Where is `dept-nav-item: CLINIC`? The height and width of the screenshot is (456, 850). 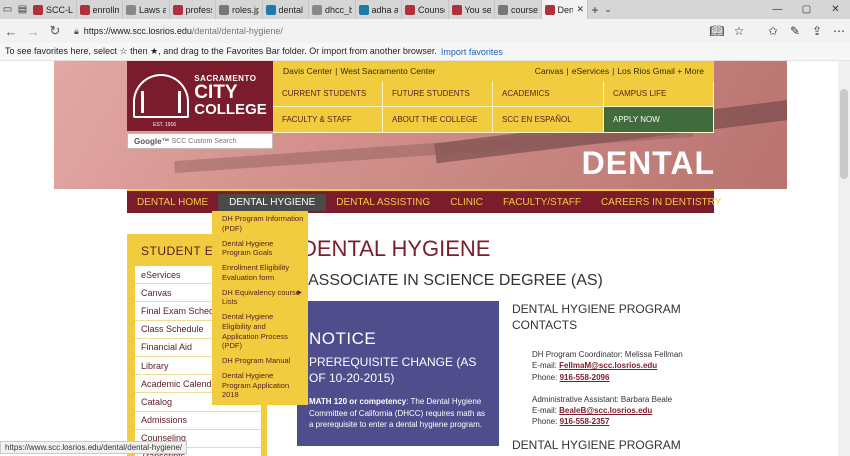 dept-nav-item: CLINIC is located at coordinates (466, 202).